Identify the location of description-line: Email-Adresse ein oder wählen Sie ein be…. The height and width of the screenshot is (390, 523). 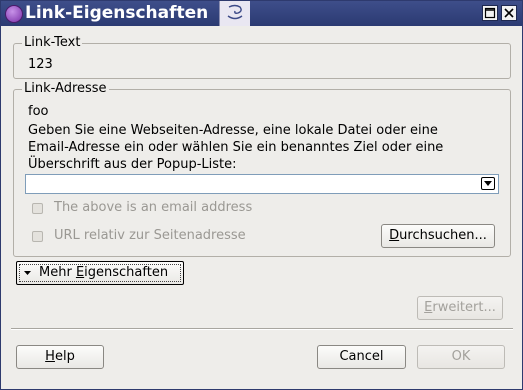
(236, 147).